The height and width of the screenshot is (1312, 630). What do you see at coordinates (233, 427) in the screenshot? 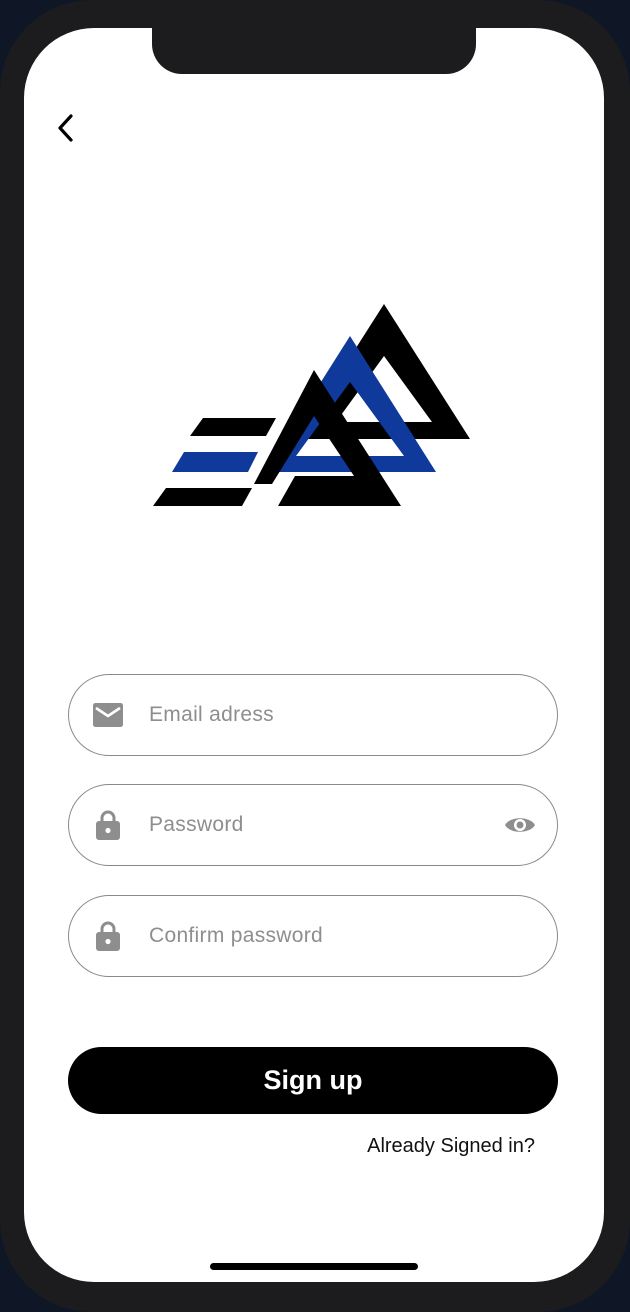
I see `logo-bar-top` at bounding box center [233, 427].